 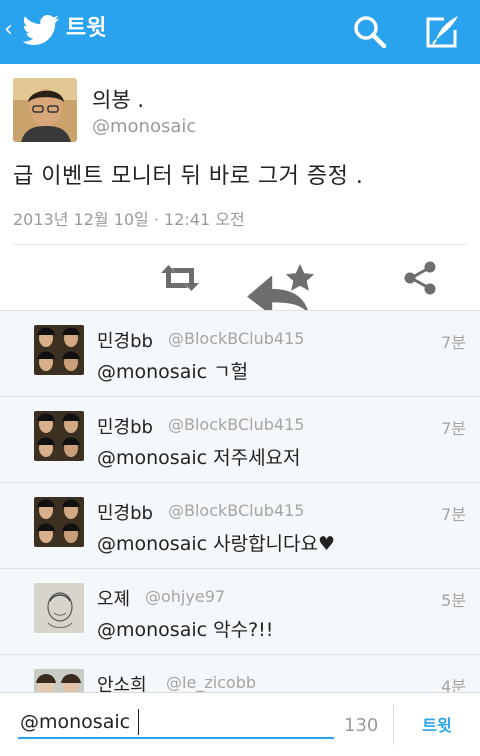 I want to click on list-item: 민경bb @BlockBClub415 7분 @monosaic 저주세요저, so click(x=240, y=440).